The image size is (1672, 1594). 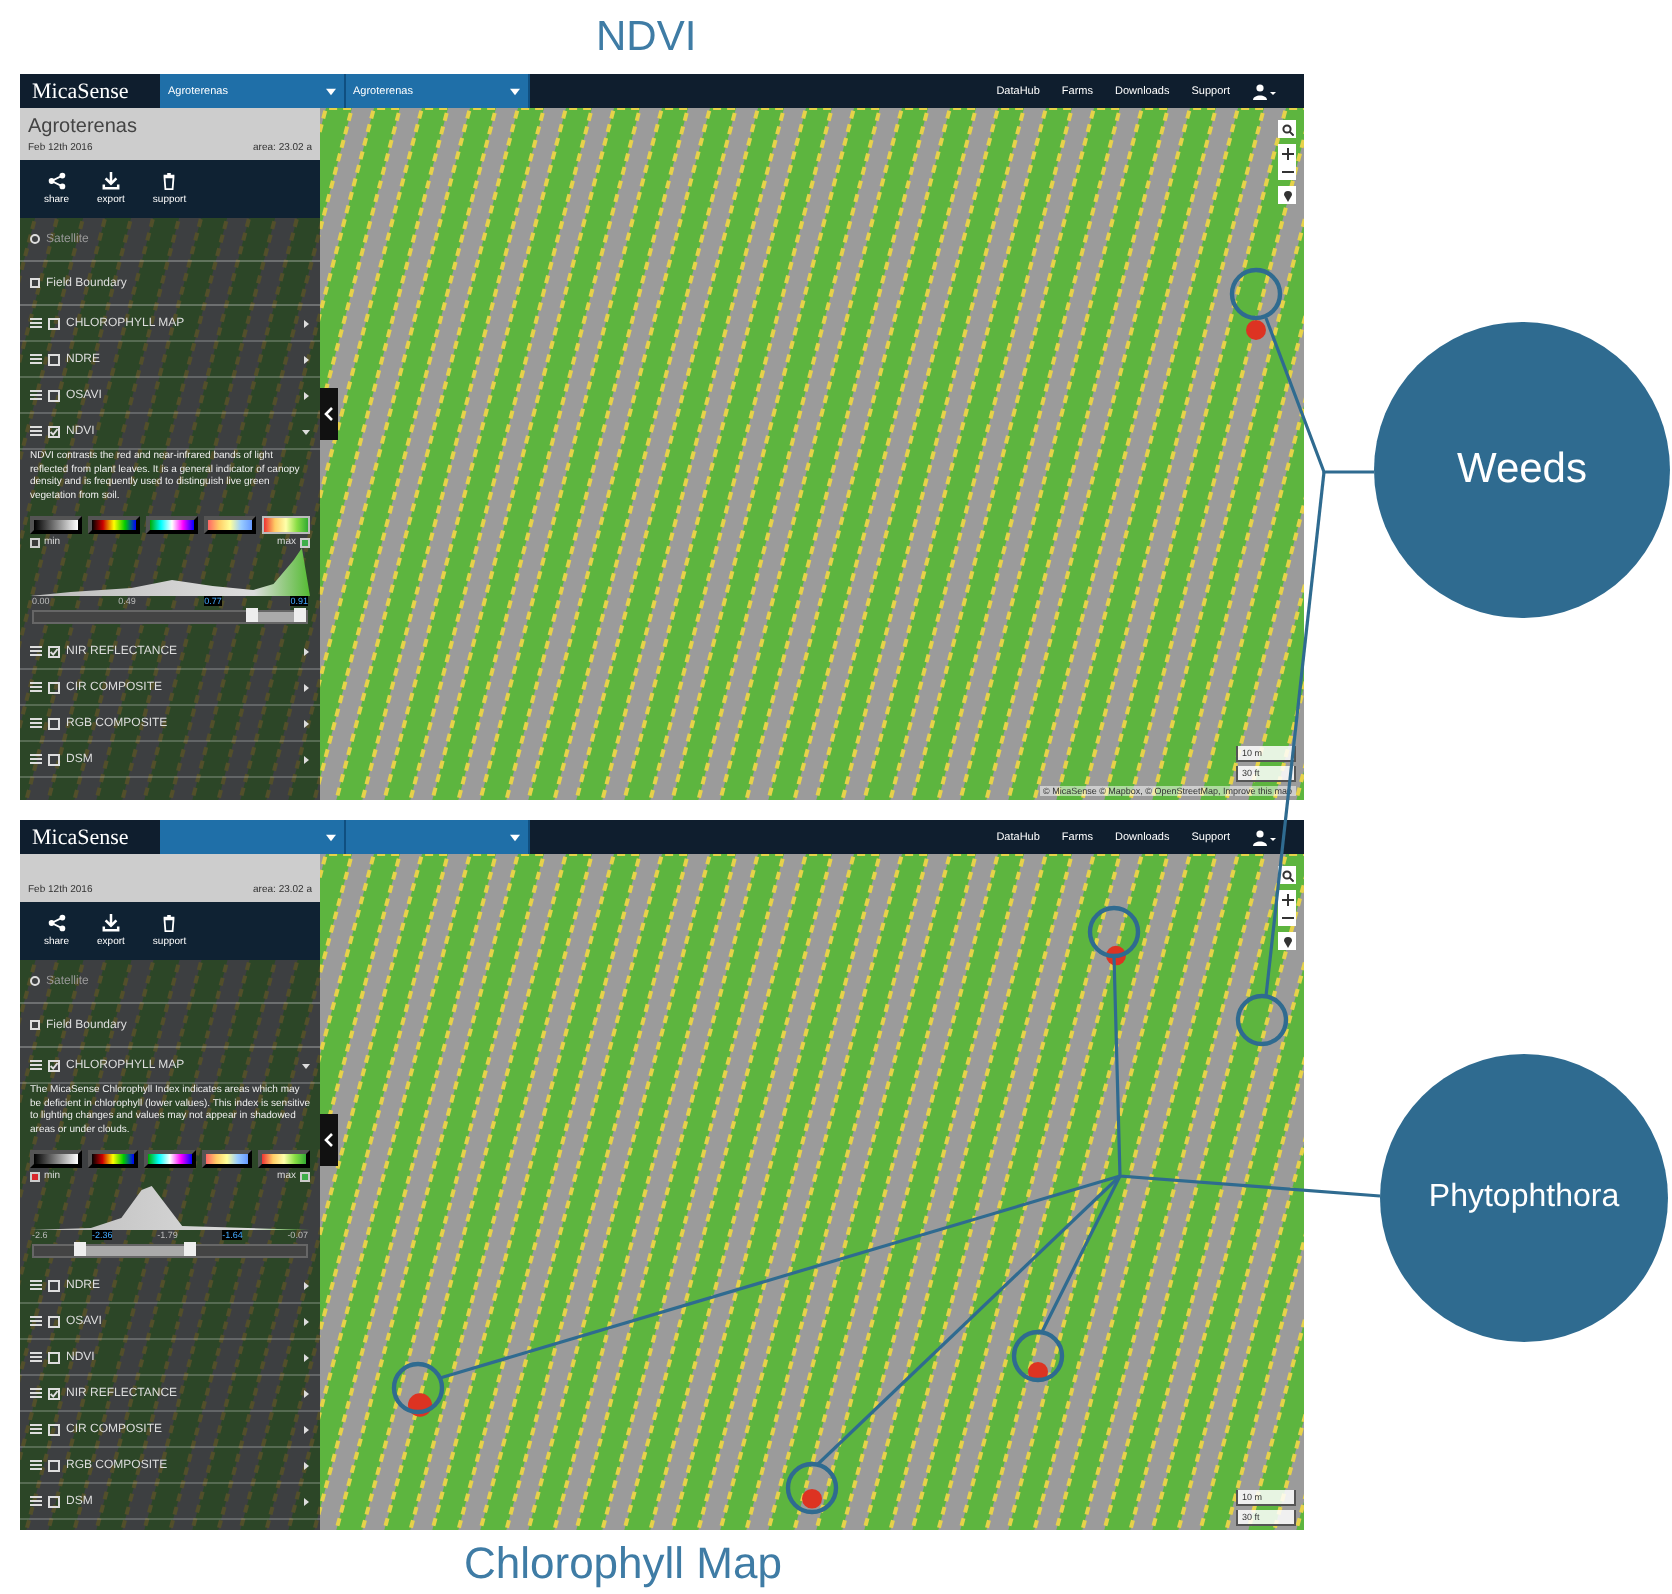 I want to click on search-button, so click(x=1287, y=129).